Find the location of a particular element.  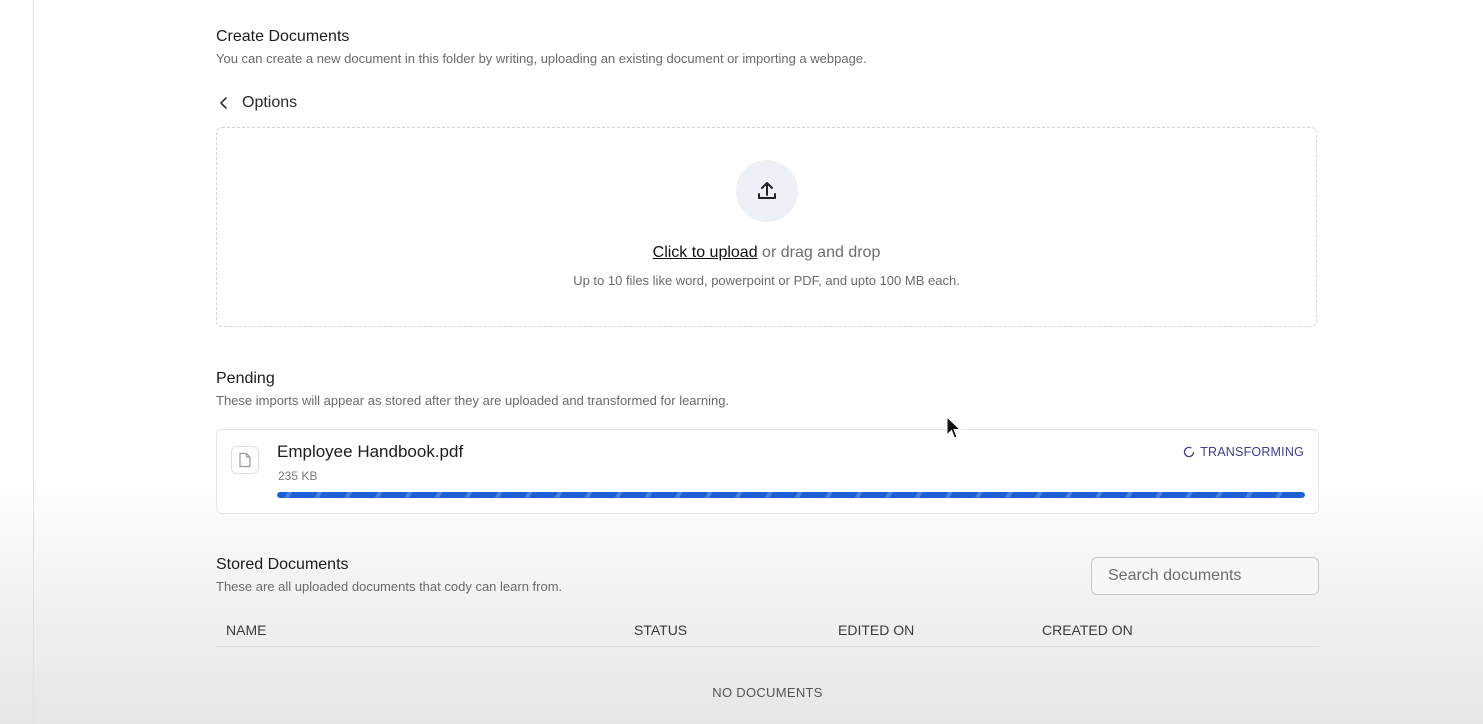

chevron-left-icon is located at coordinates (223, 103).